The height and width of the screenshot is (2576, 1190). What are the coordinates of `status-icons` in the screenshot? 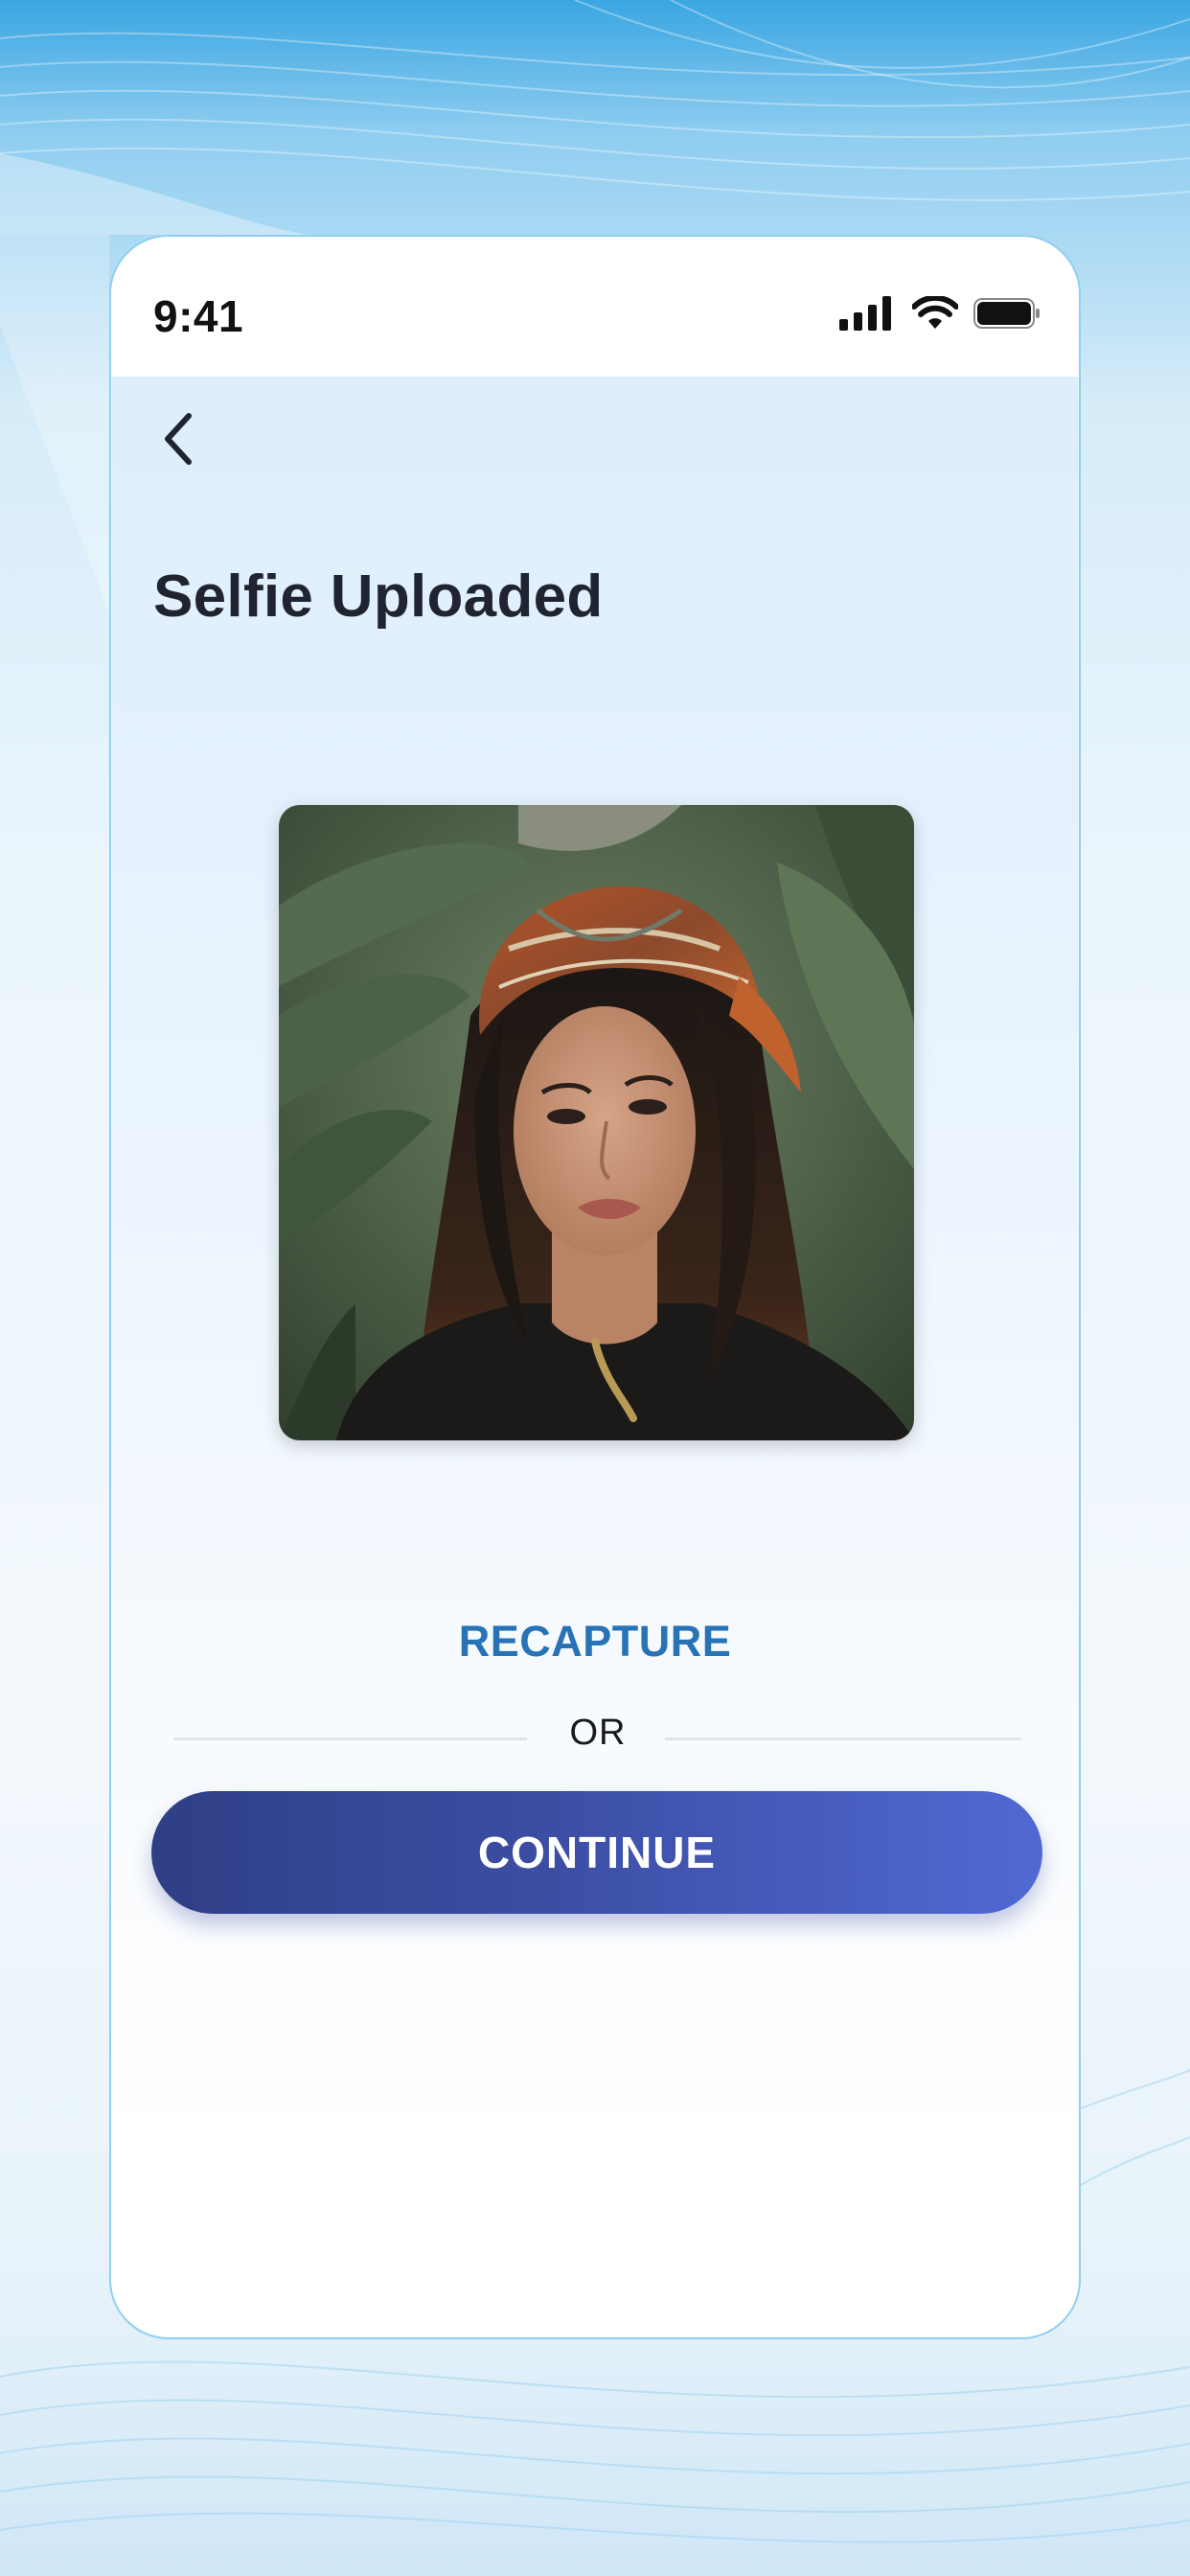 It's located at (940, 315).